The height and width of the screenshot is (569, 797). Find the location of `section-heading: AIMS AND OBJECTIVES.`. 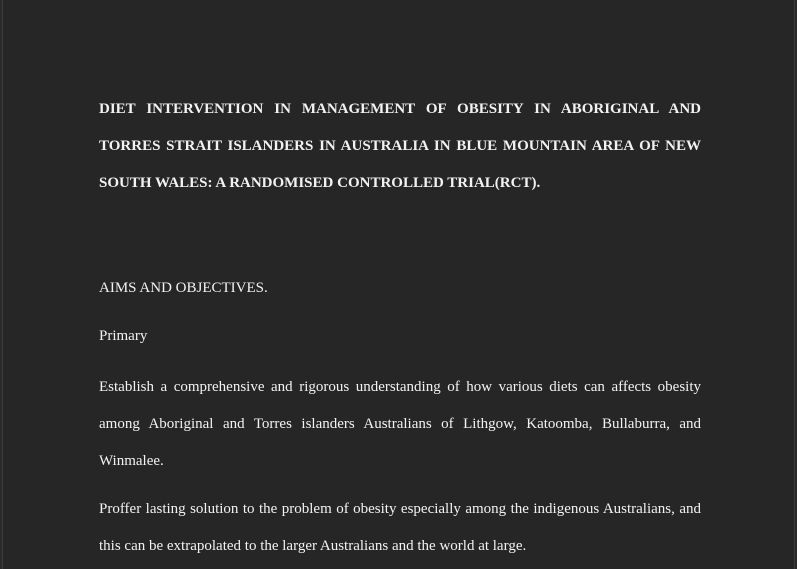

section-heading: AIMS AND OBJECTIVES. is located at coordinates (183, 288).